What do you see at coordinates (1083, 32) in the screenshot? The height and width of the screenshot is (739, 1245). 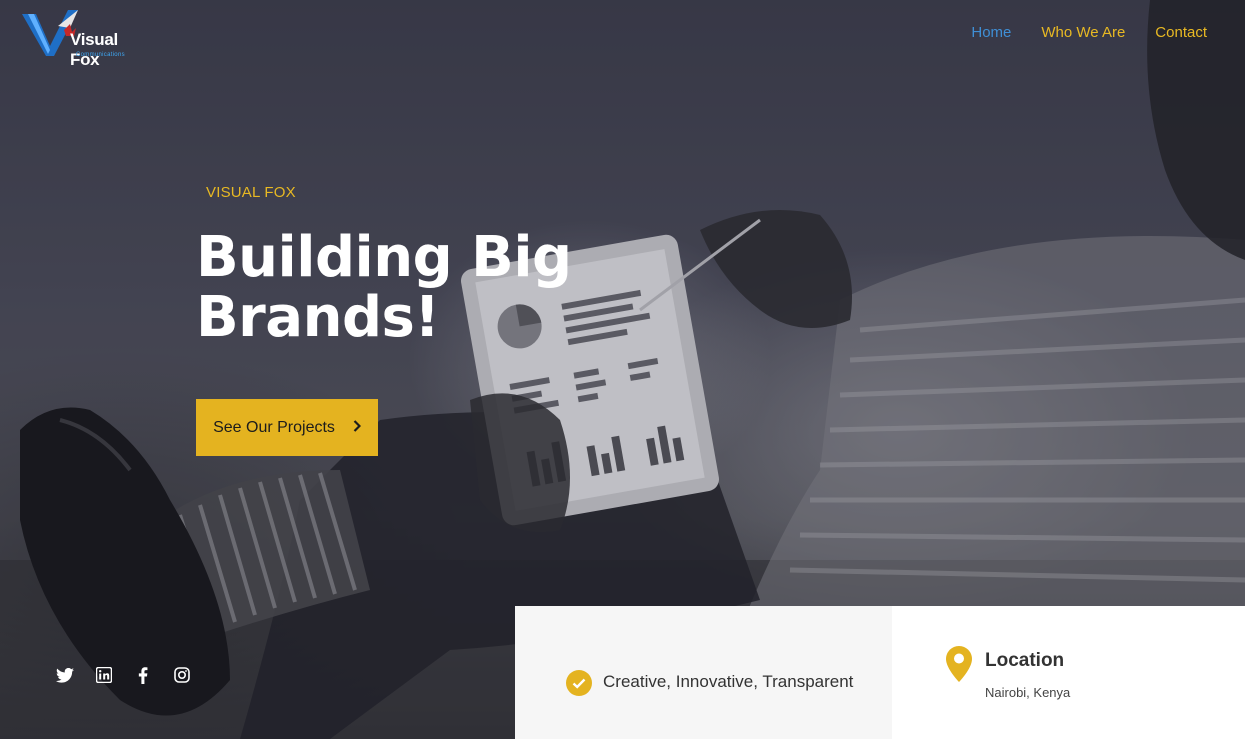 I see `nav-who-we-are-link: Who We Are` at bounding box center [1083, 32].